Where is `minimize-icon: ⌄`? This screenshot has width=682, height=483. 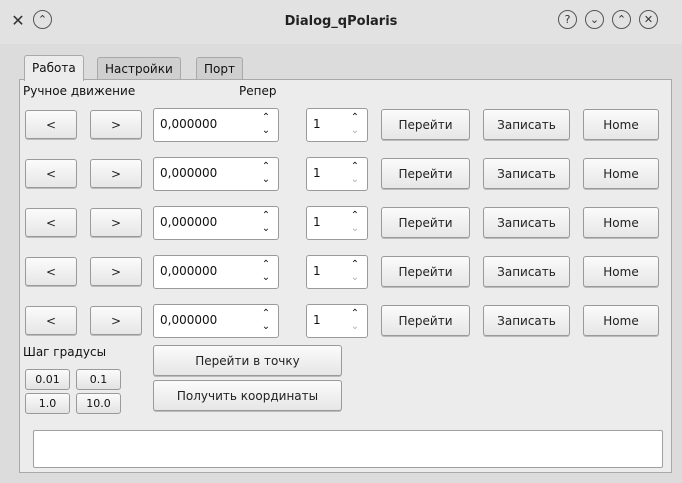 minimize-icon: ⌄ is located at coordinates (594, 19).